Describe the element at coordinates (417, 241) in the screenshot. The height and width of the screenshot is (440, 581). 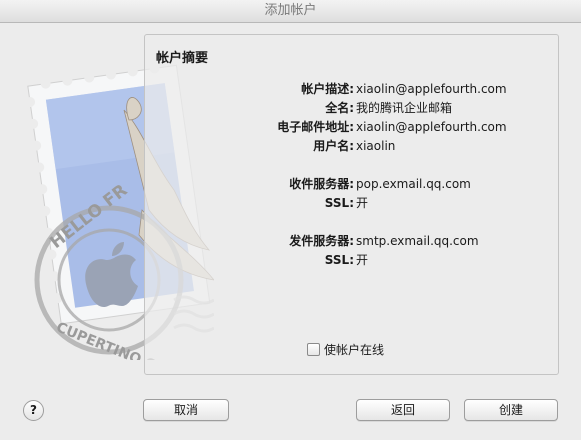
I see `row-value: smtp.exmail.qq.com` at that location.